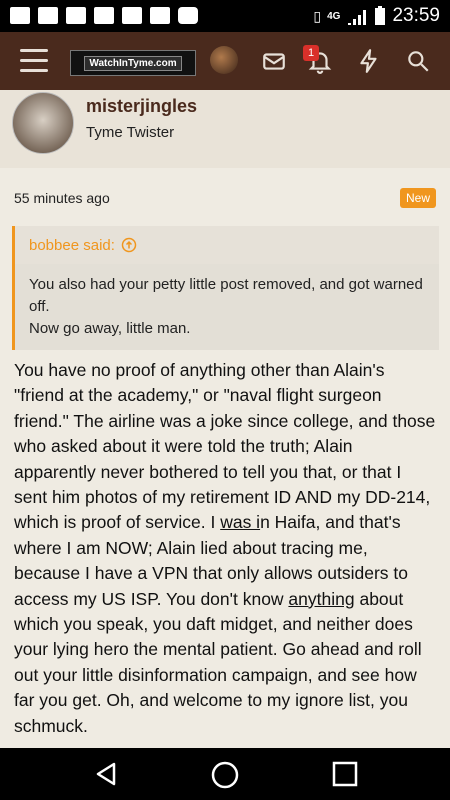 The width and height of the screenshot is (450, 800). Describe the element at coordinates (62, 198) in the screenshot. I see `post-timestamp: 55 minutes ago` at that location.